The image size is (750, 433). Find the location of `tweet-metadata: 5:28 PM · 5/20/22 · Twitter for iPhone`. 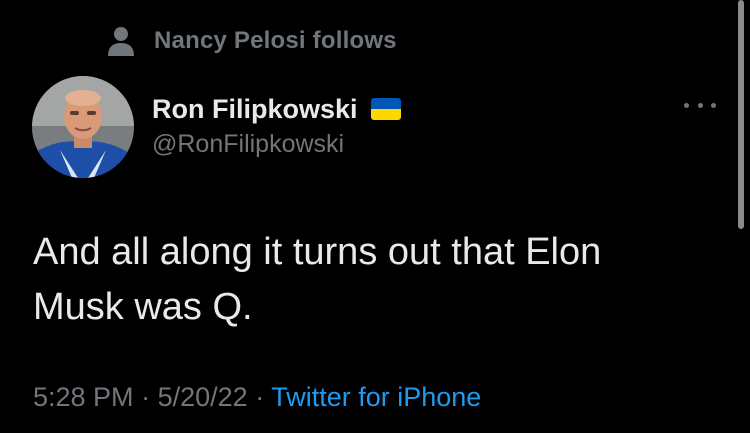

tweet-metadata: 5:28 PM · 5/20/22 · Twitter for iPhone is located at coordinates (257, 397).